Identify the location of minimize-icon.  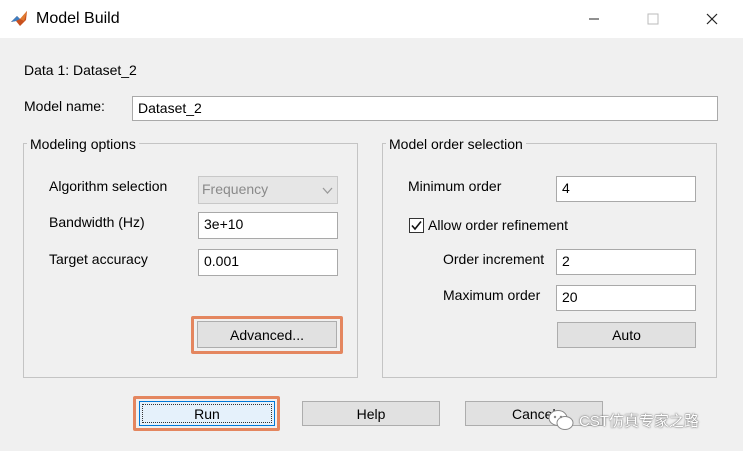
(594, 19).